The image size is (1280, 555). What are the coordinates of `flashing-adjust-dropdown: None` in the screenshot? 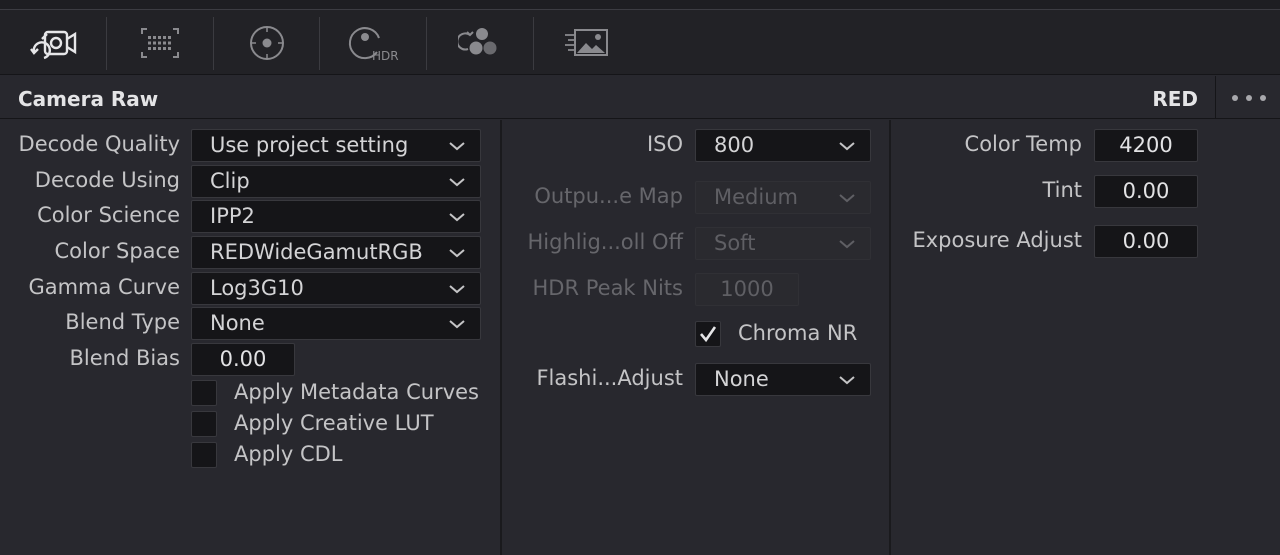 It's located at (783, 379).